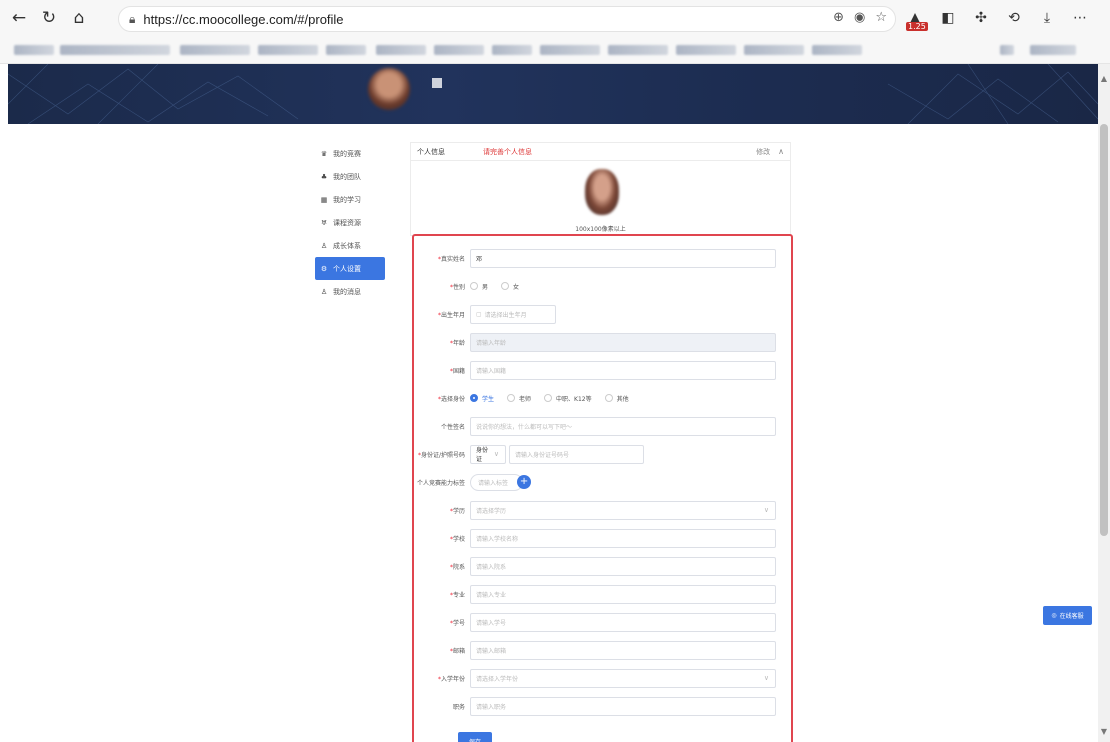 The height and width of the screenshot is (742, 1110). What do you see at coordinates (623, 258) in the screenshot?
I see `real-name-input: 邓` at bounding box center [623, 258].